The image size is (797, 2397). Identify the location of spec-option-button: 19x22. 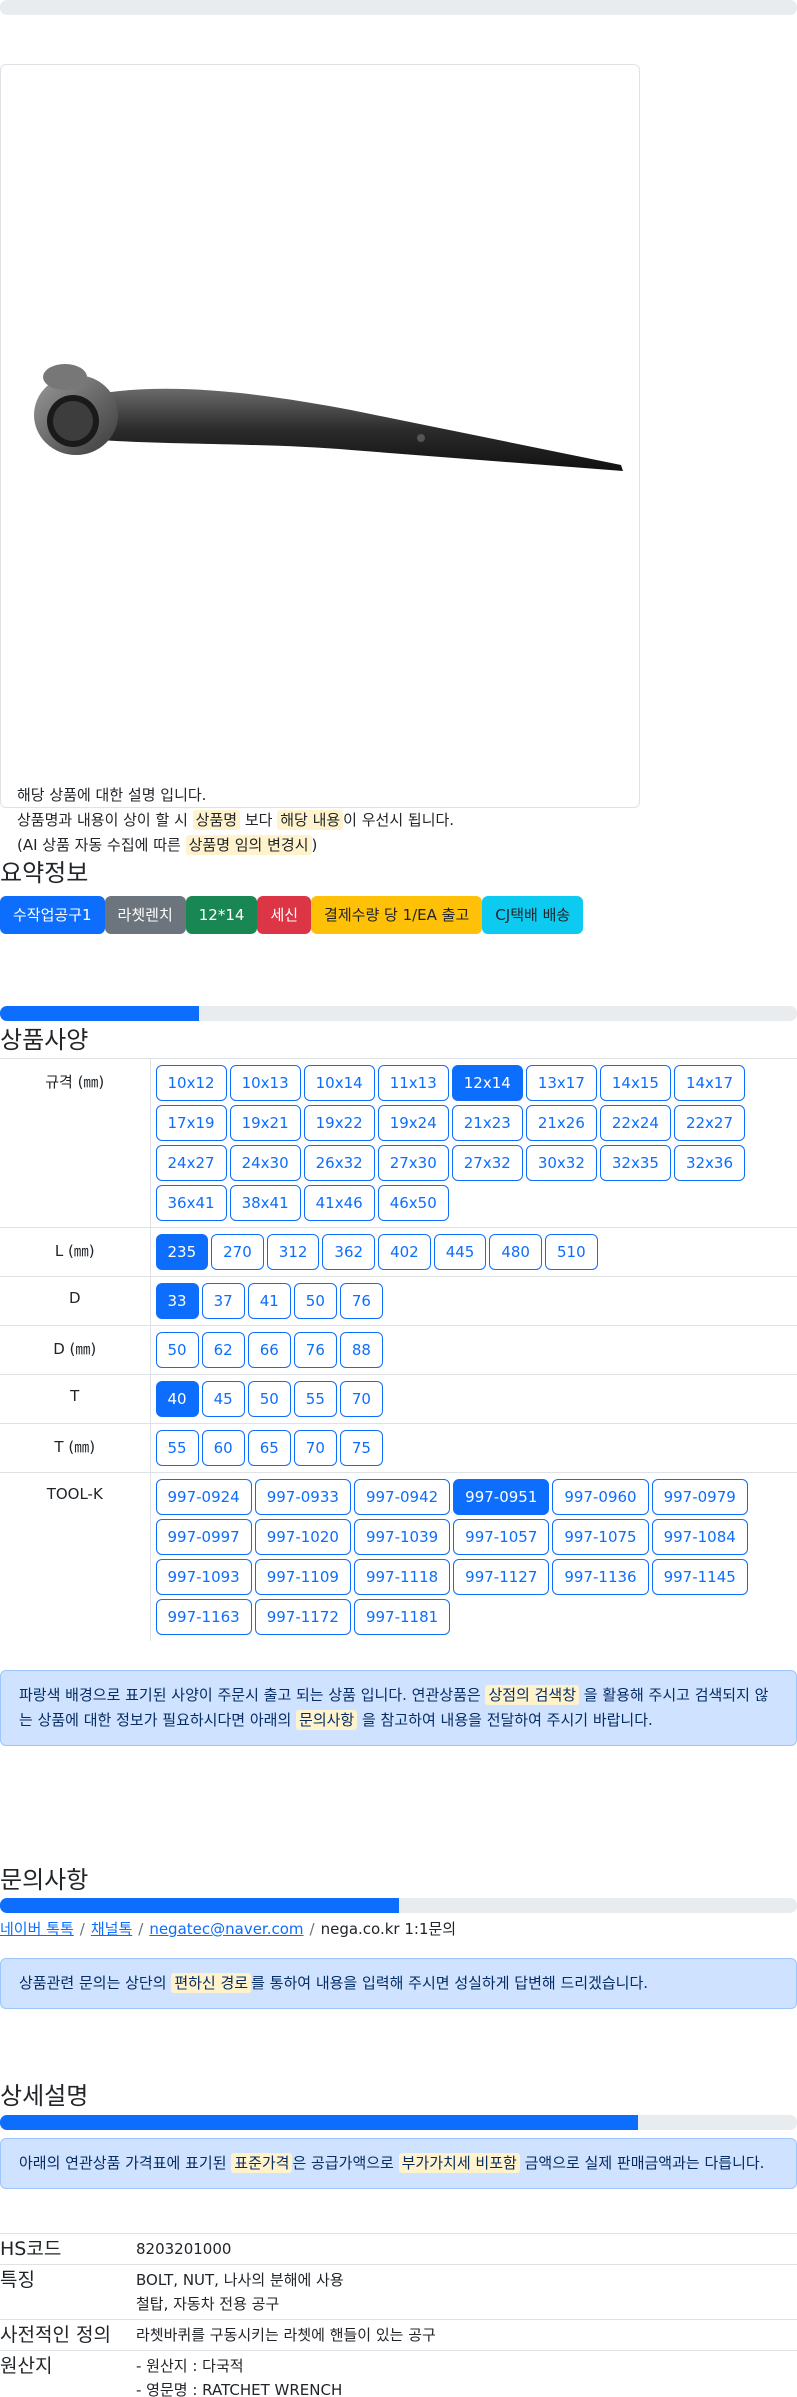
(339, 1123).